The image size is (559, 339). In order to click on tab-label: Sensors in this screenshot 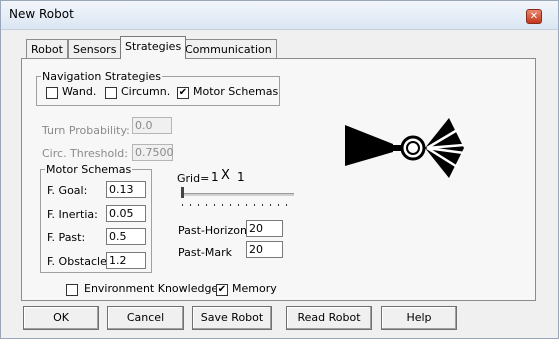, I will do `click(95, 49)`.